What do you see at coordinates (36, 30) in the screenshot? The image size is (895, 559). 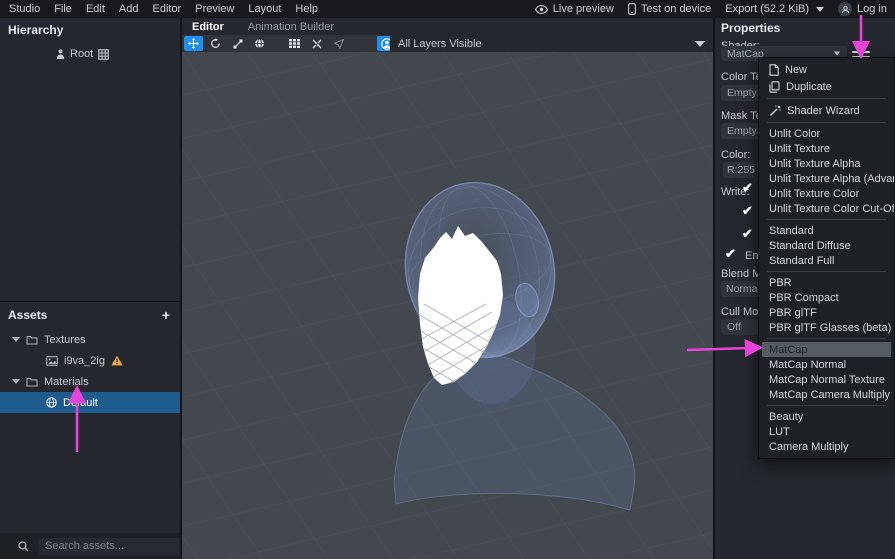 I see `hierarchy-title: Hierarchy` at bounding box center [36, 30].